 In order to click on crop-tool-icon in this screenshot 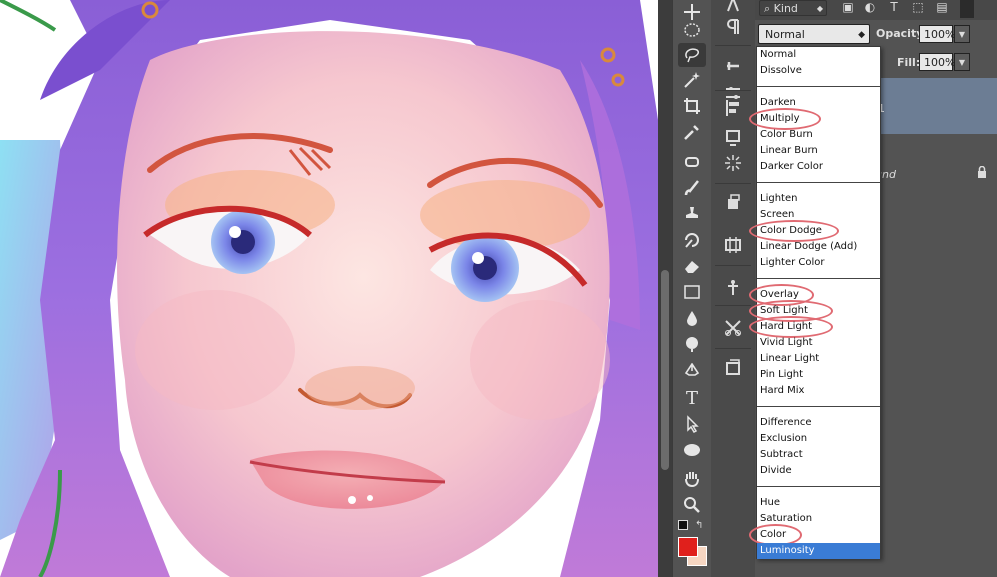, I will do `click(692, 106)`.